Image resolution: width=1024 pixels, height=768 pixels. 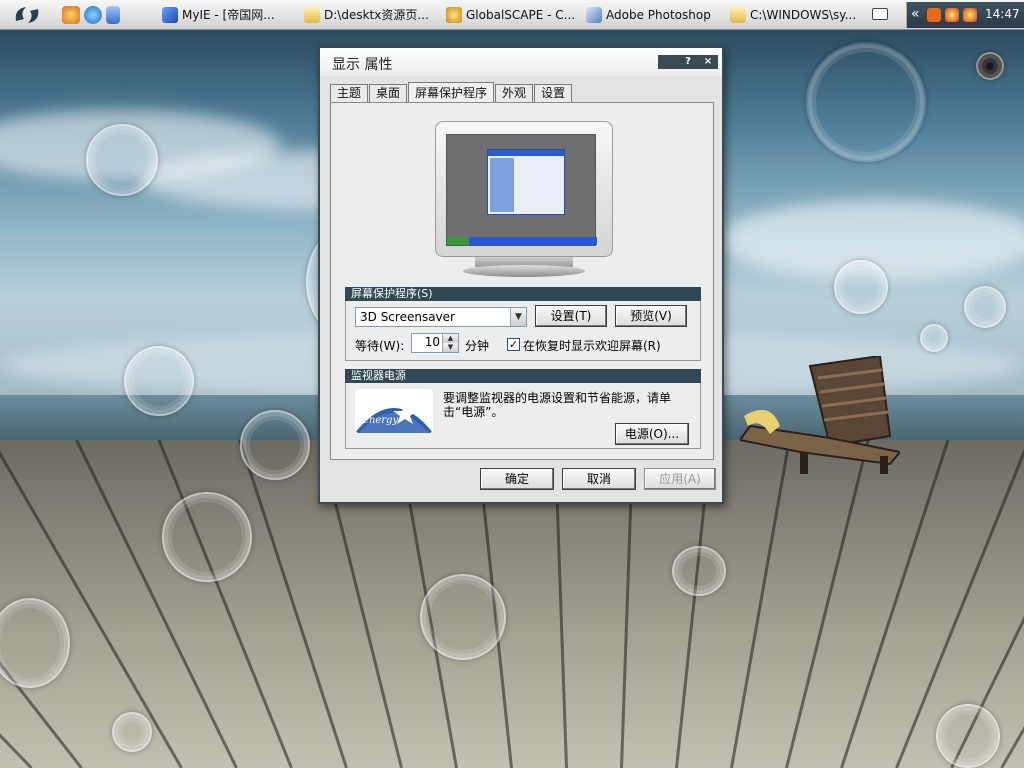 What do you see at coordinates (708, 62) in the screenshot?
I see `close-button: ×` at bounding box center [708, 62].